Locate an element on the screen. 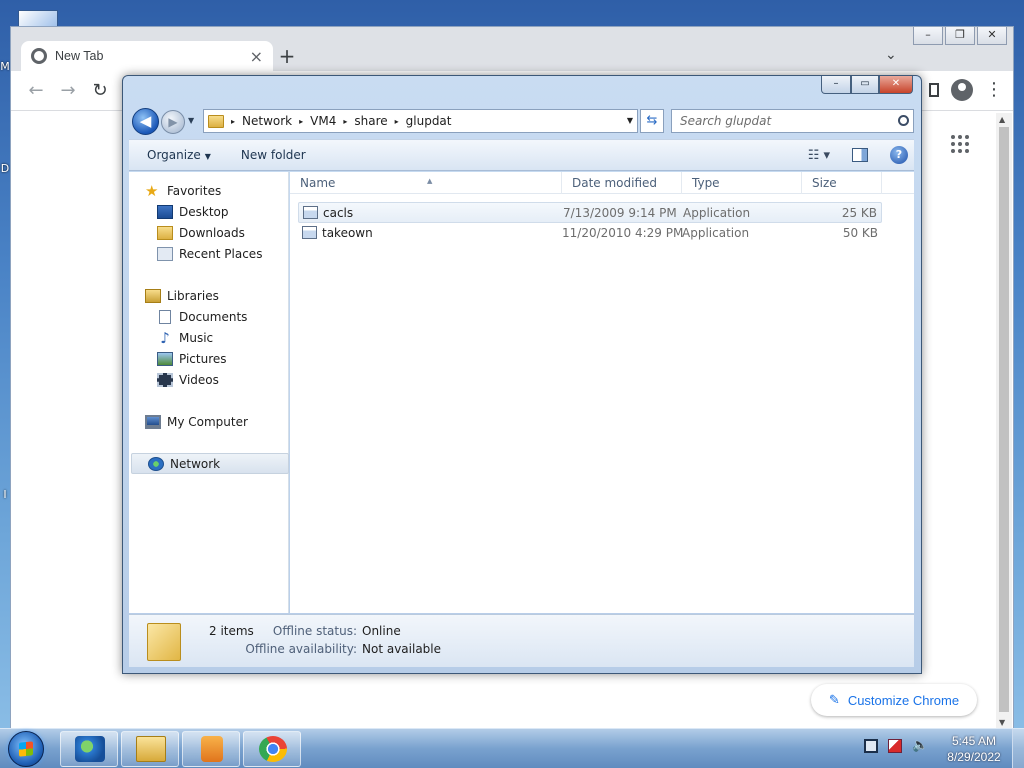  maximize-button: ❐ is located at coordinates (960, 36).